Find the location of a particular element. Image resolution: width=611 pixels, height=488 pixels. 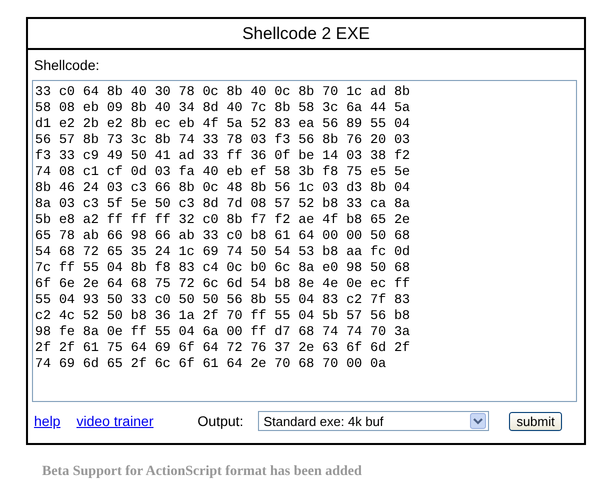

submit-button: submit is located at coordinates (535, 421).